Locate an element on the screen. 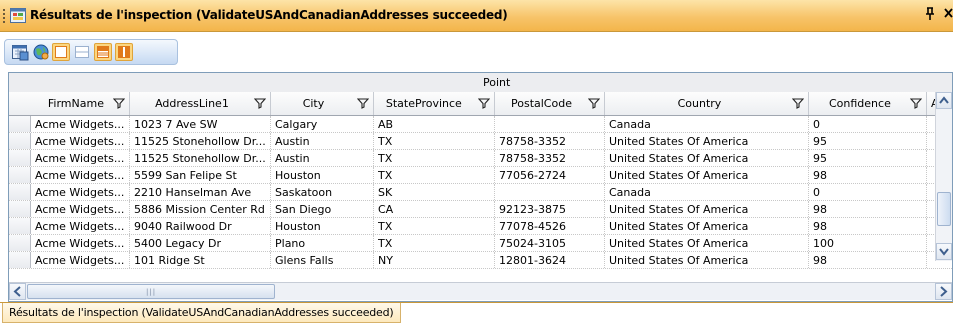  table-cell-postalcode: 77078-4526 is located at coordinates (551, 226).